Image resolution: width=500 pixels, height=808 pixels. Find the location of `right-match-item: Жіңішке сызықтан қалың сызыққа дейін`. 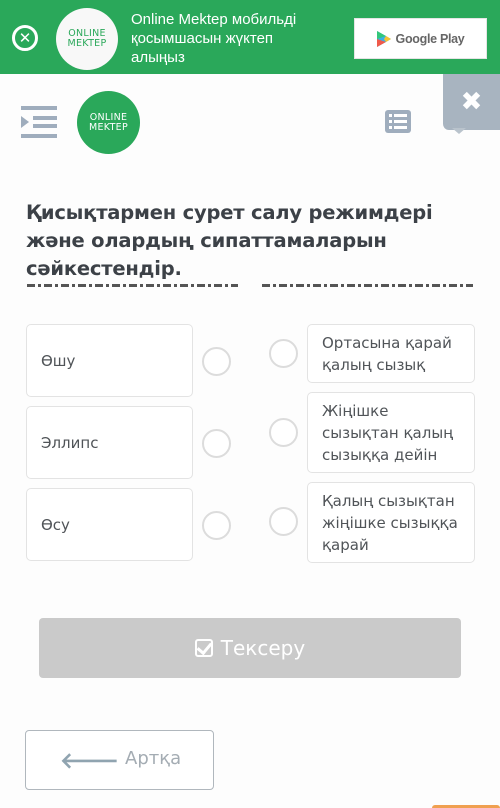

right-match-item: Жіңішке сызықтан қалың сызыққа дейін is located at coordinates (391, 432).